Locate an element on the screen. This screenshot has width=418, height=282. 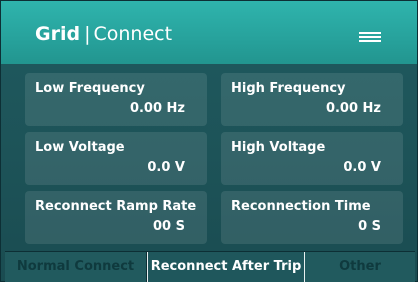
page-title: Grid | Connect is located at coordinates (103, 34).